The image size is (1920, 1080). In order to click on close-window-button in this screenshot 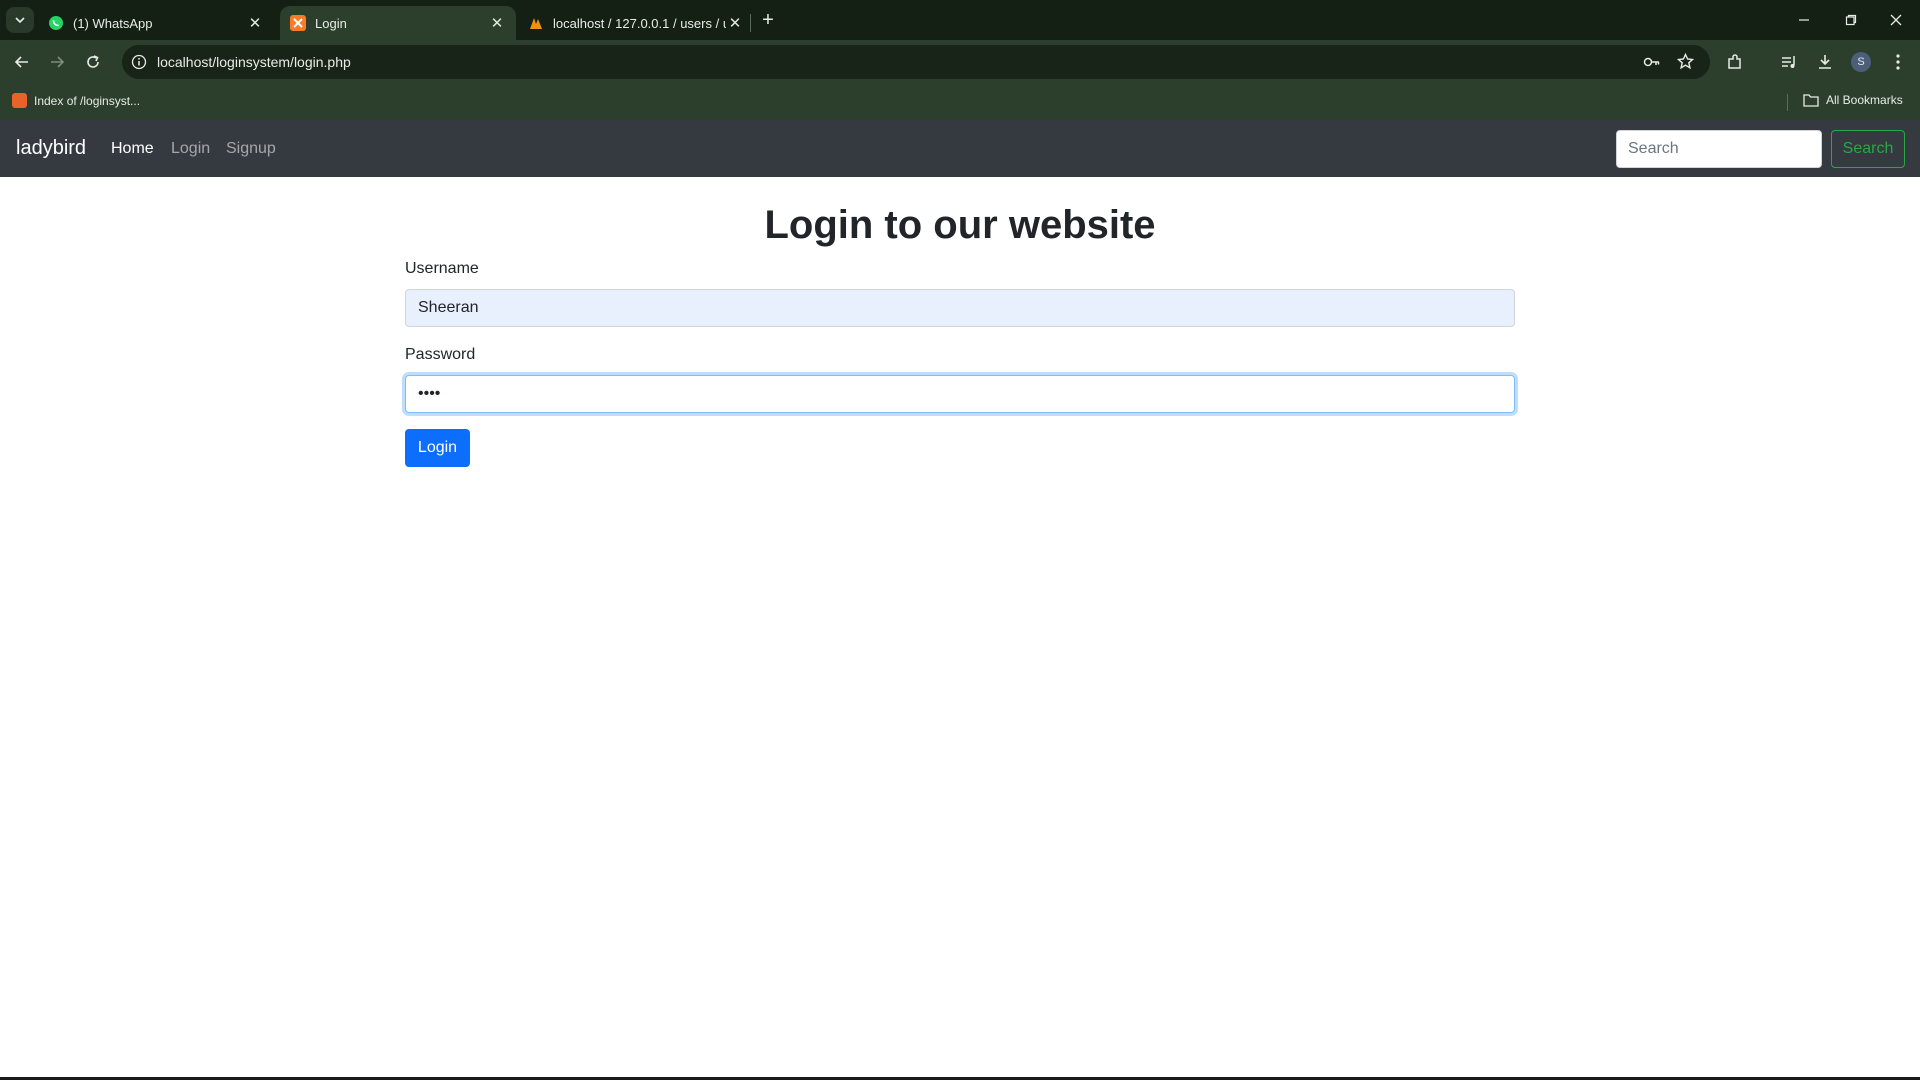, I will do `click(1896, 20)`.